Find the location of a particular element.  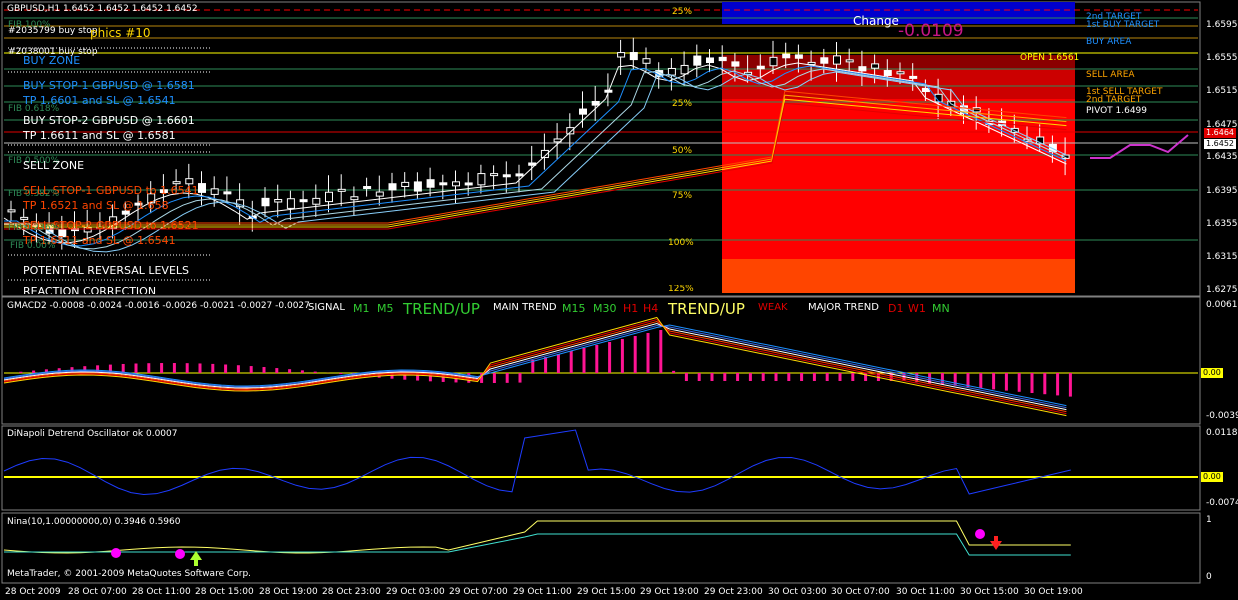

fib-382-label: FIB 0.382% is located at coordinates (34, 194).